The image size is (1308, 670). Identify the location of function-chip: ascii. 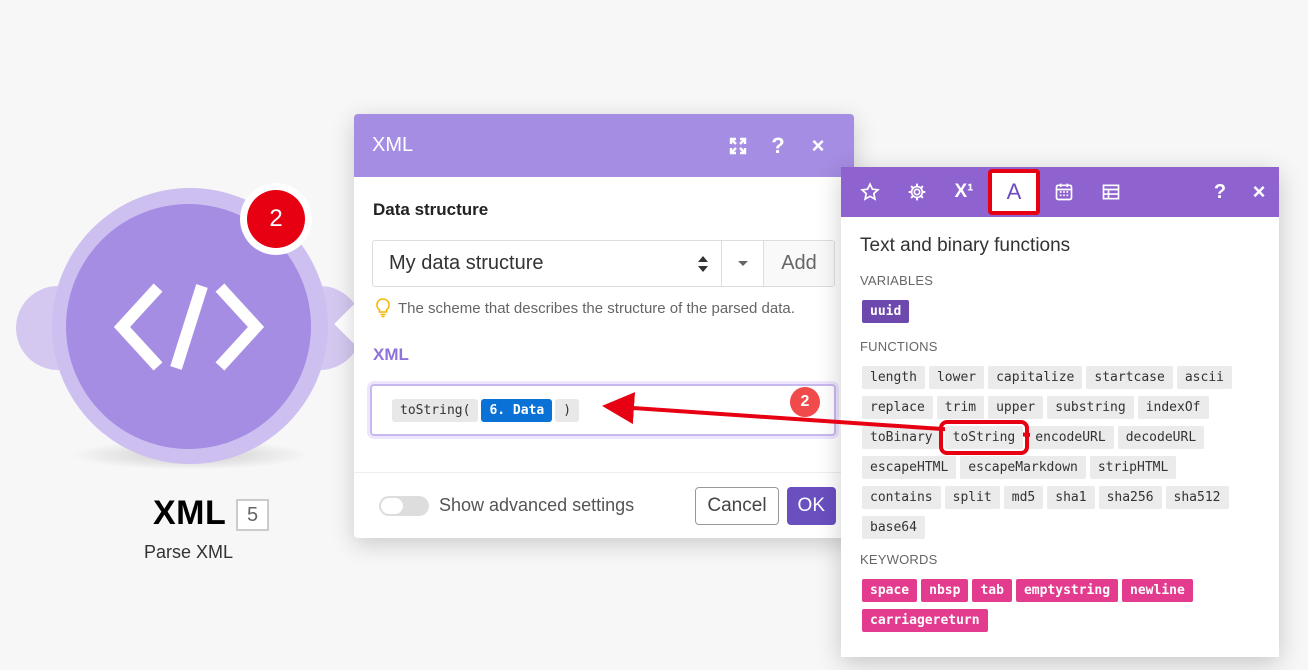
(1204, 377).